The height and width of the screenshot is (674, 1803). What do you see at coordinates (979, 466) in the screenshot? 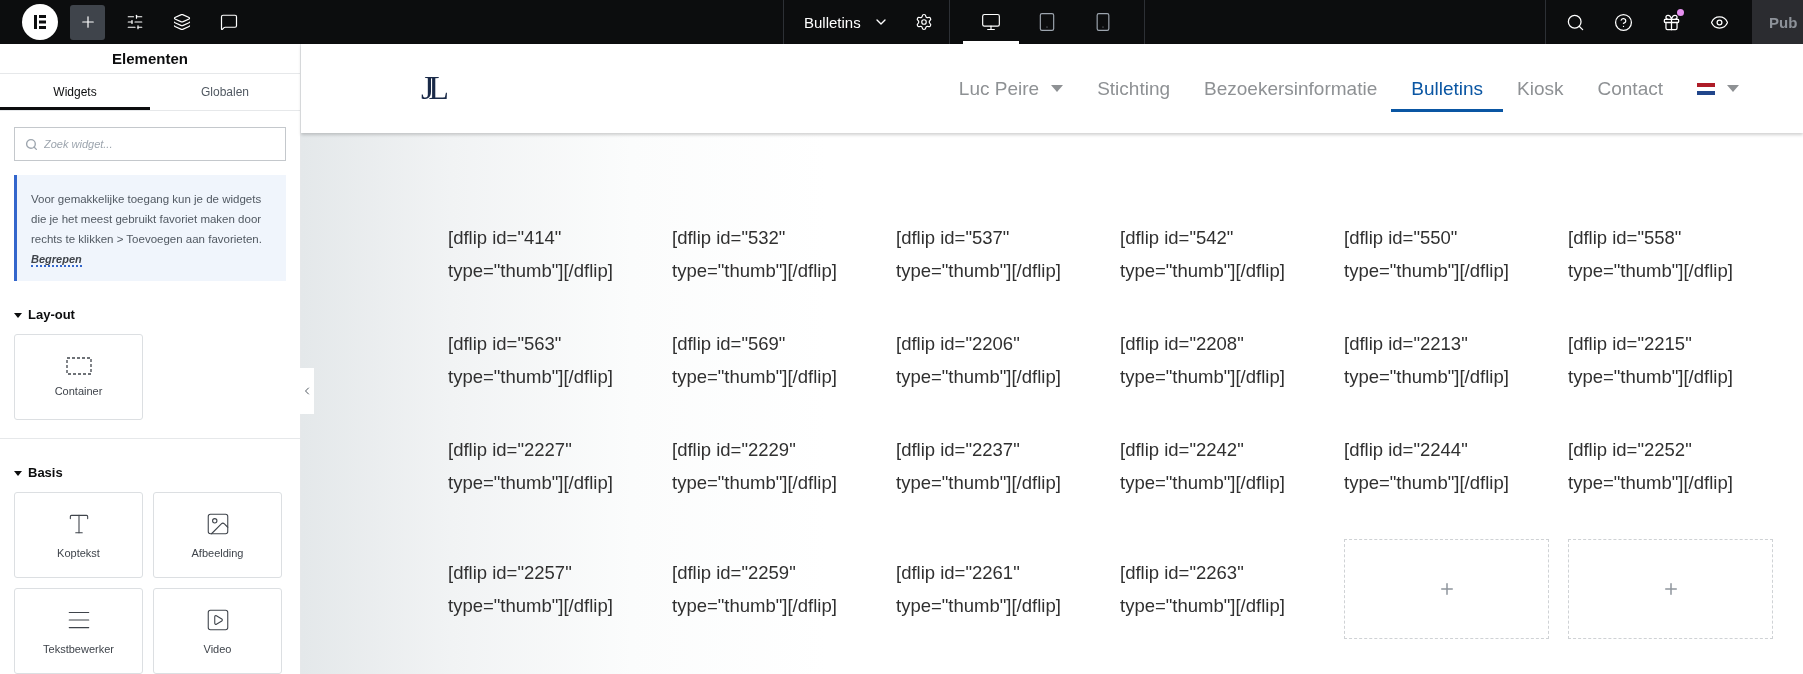
I see `shortcode-text: [dflip id="2237" type="thumb"][/dflip]` at bounding box center [979, 466].